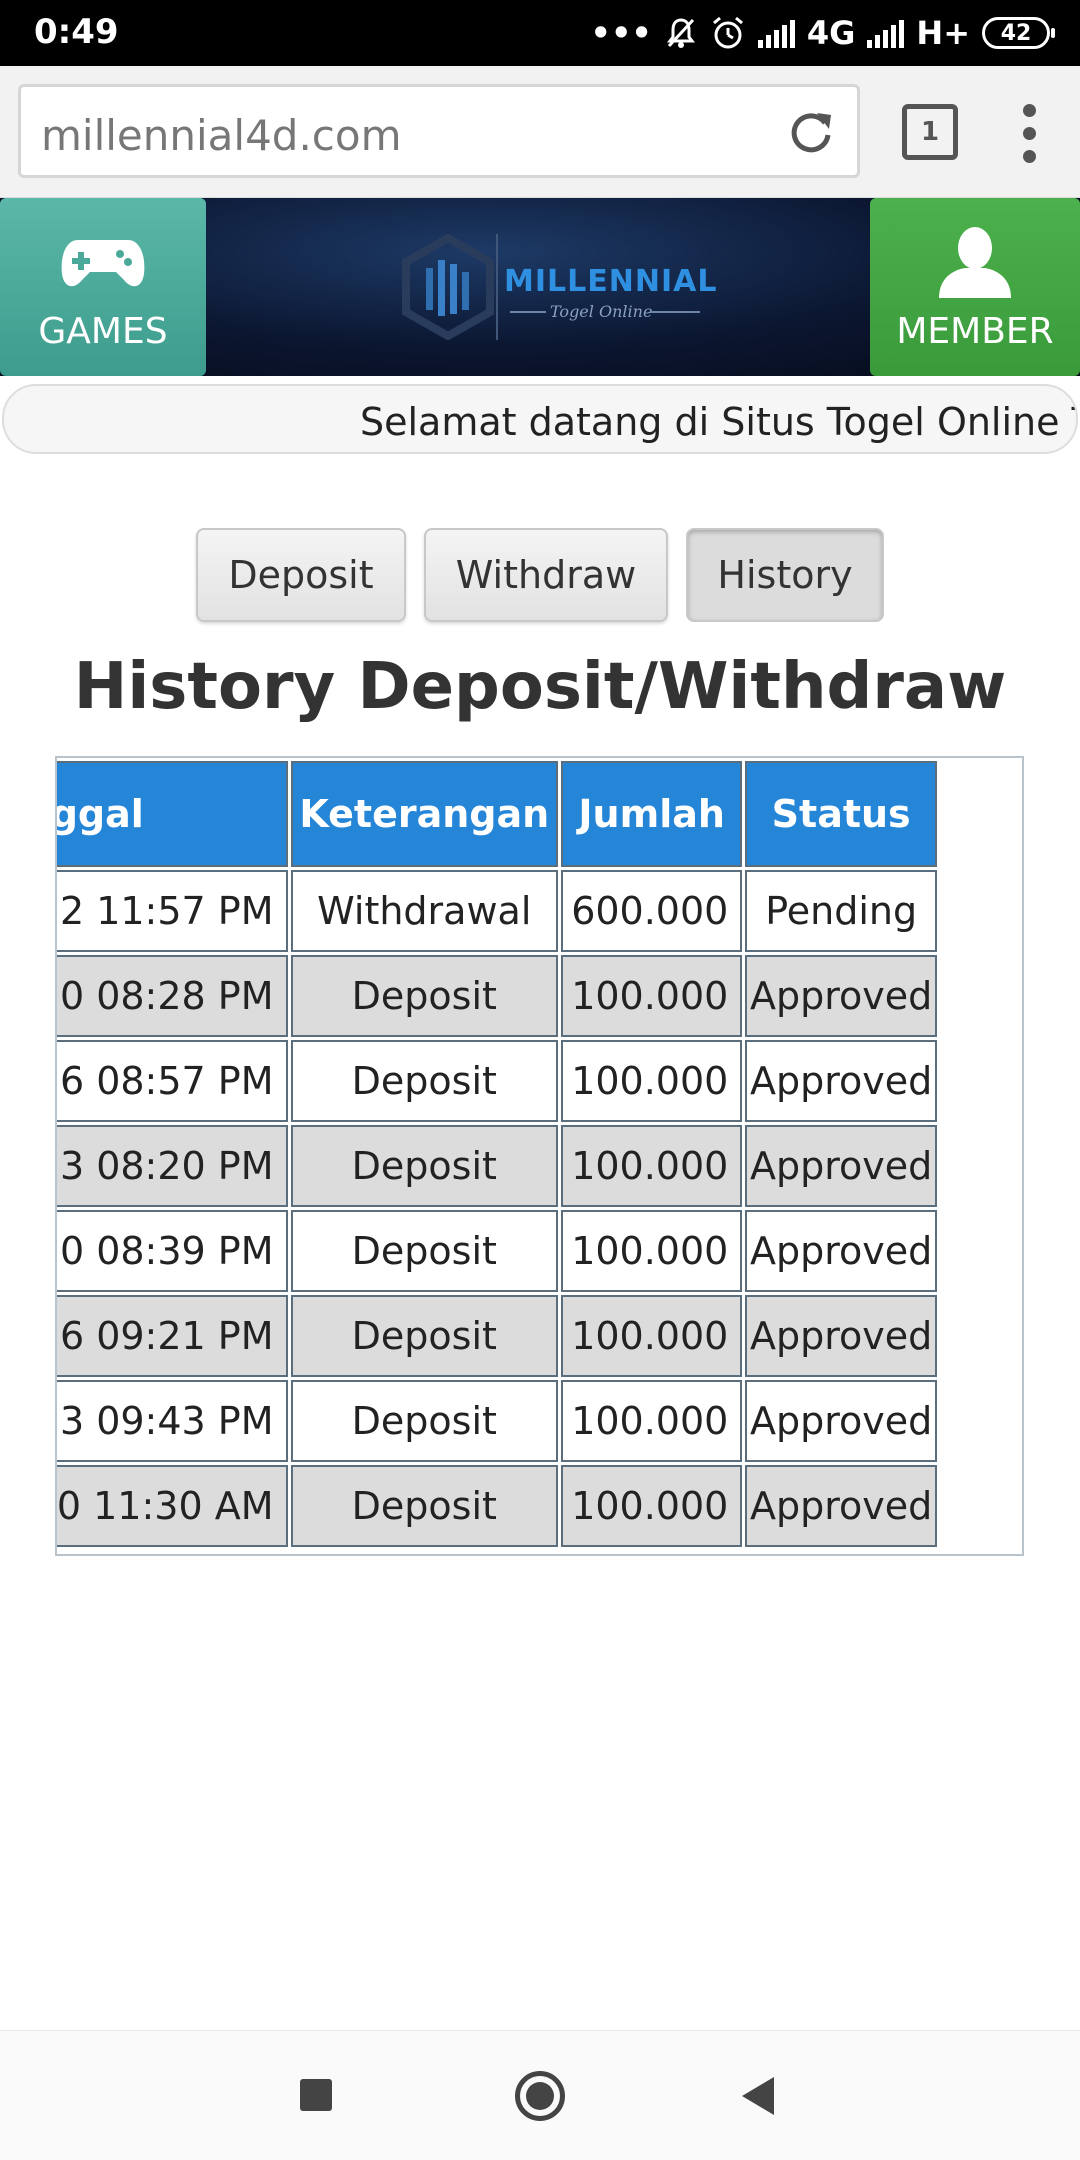  What do you see at coordinates (1030, 134) in the screenshot?
I see `overflow-menu-icon` at bounding box center [1030, 134].